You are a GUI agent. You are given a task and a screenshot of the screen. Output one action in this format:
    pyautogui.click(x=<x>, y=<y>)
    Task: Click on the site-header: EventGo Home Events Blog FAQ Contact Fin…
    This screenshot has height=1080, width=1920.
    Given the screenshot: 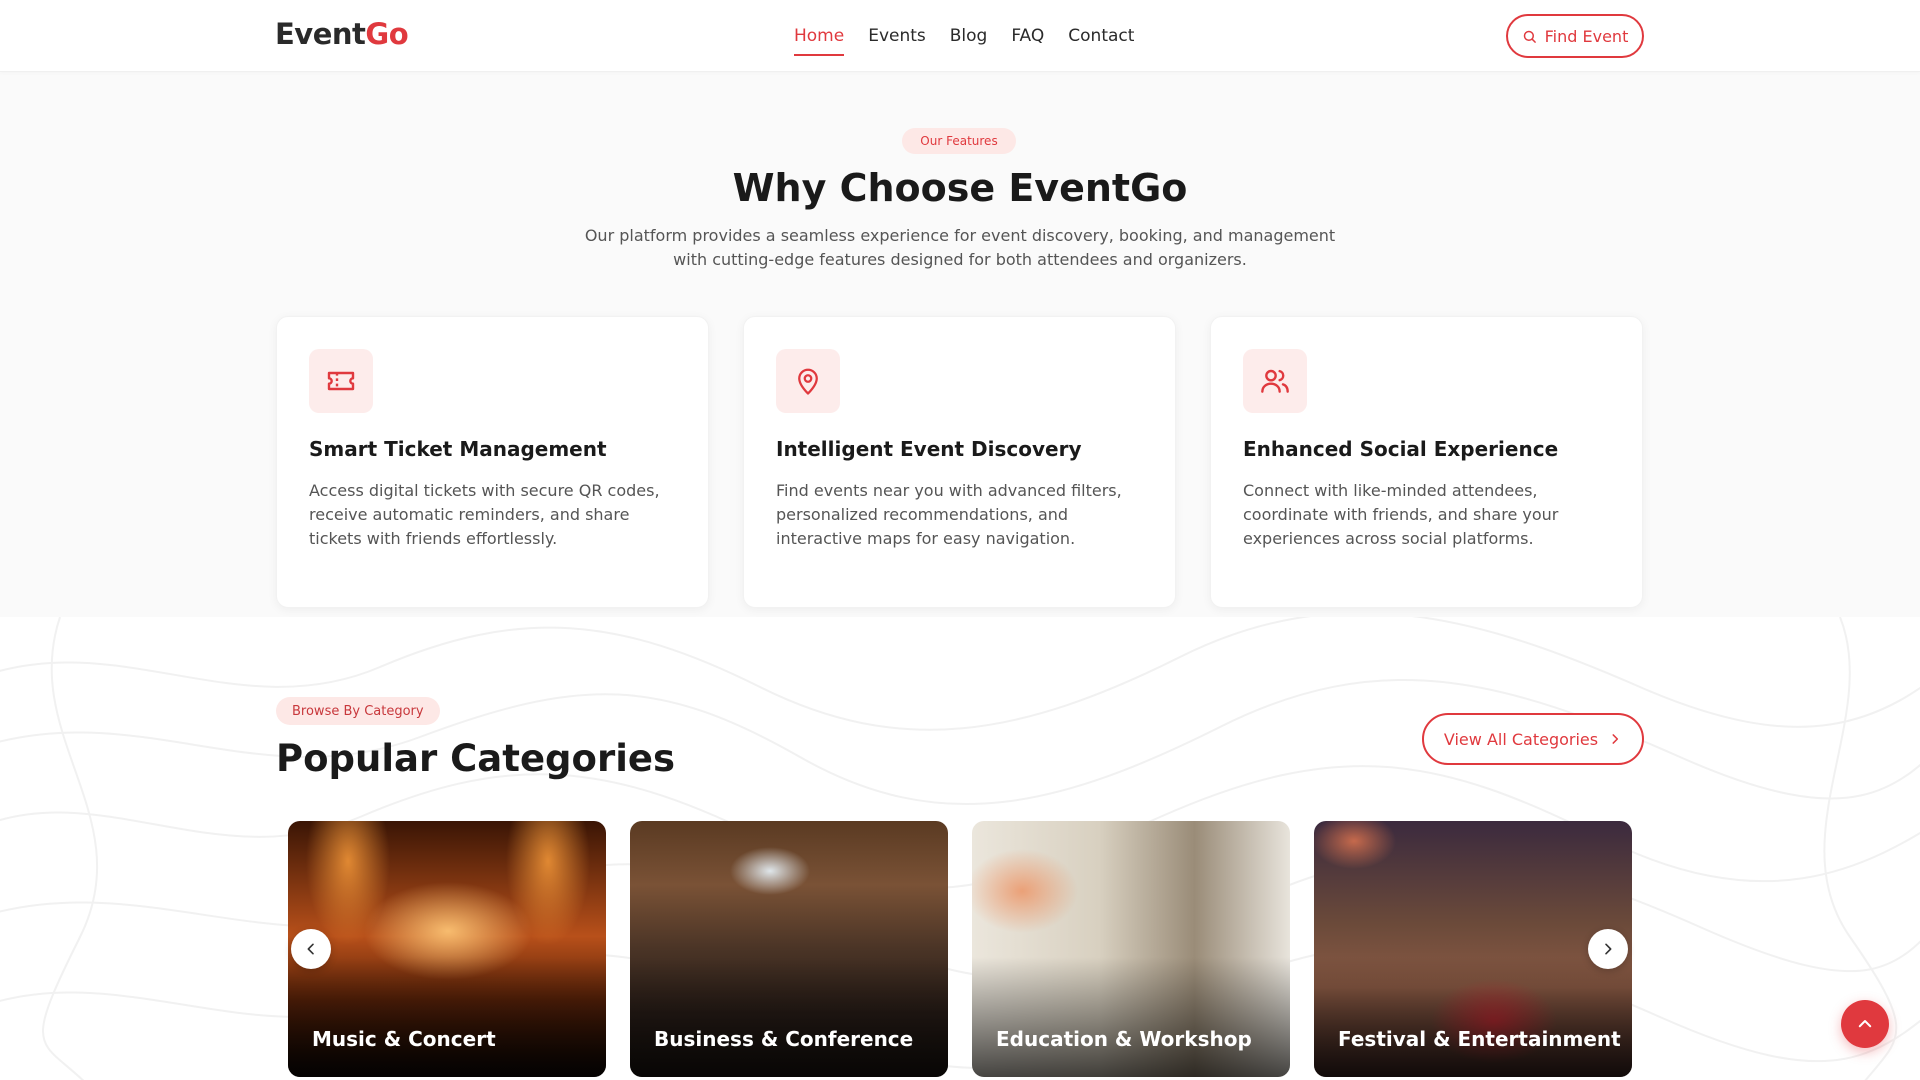 What is the action you would take?
    pyautogui.click(x=960, y=36)
    